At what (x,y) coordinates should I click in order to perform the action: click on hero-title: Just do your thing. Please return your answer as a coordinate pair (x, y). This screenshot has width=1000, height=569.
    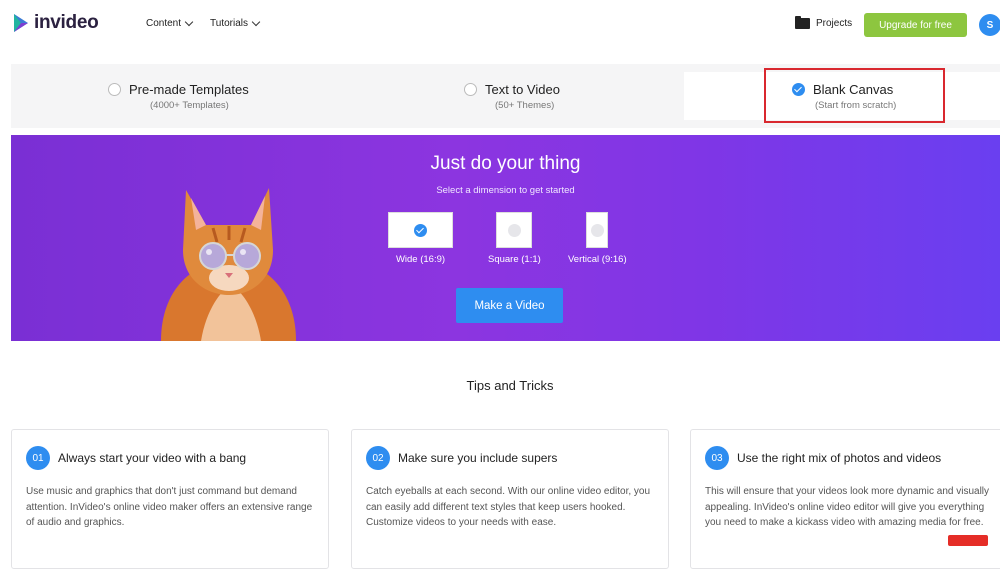
    Looking at the image, I should click on (505, 163).